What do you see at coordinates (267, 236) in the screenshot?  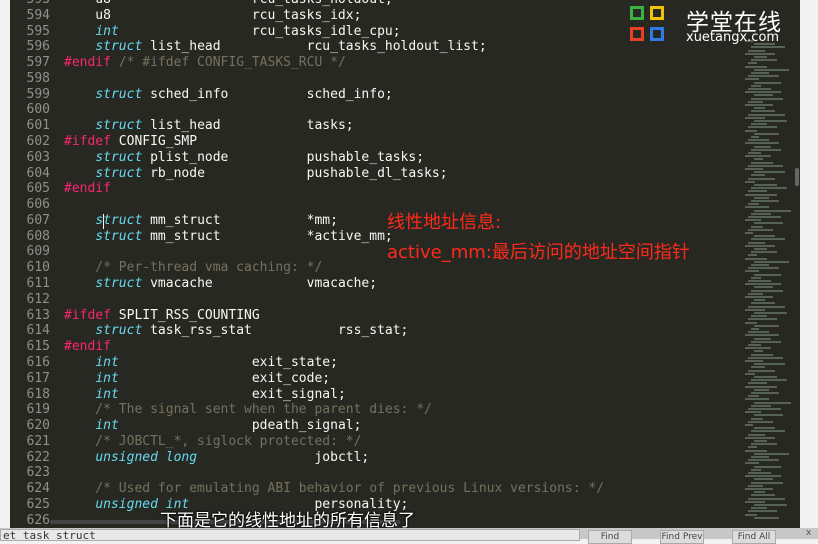 I see `code-token: mm_struct *active_mm;` at bounding box center [267, 236].